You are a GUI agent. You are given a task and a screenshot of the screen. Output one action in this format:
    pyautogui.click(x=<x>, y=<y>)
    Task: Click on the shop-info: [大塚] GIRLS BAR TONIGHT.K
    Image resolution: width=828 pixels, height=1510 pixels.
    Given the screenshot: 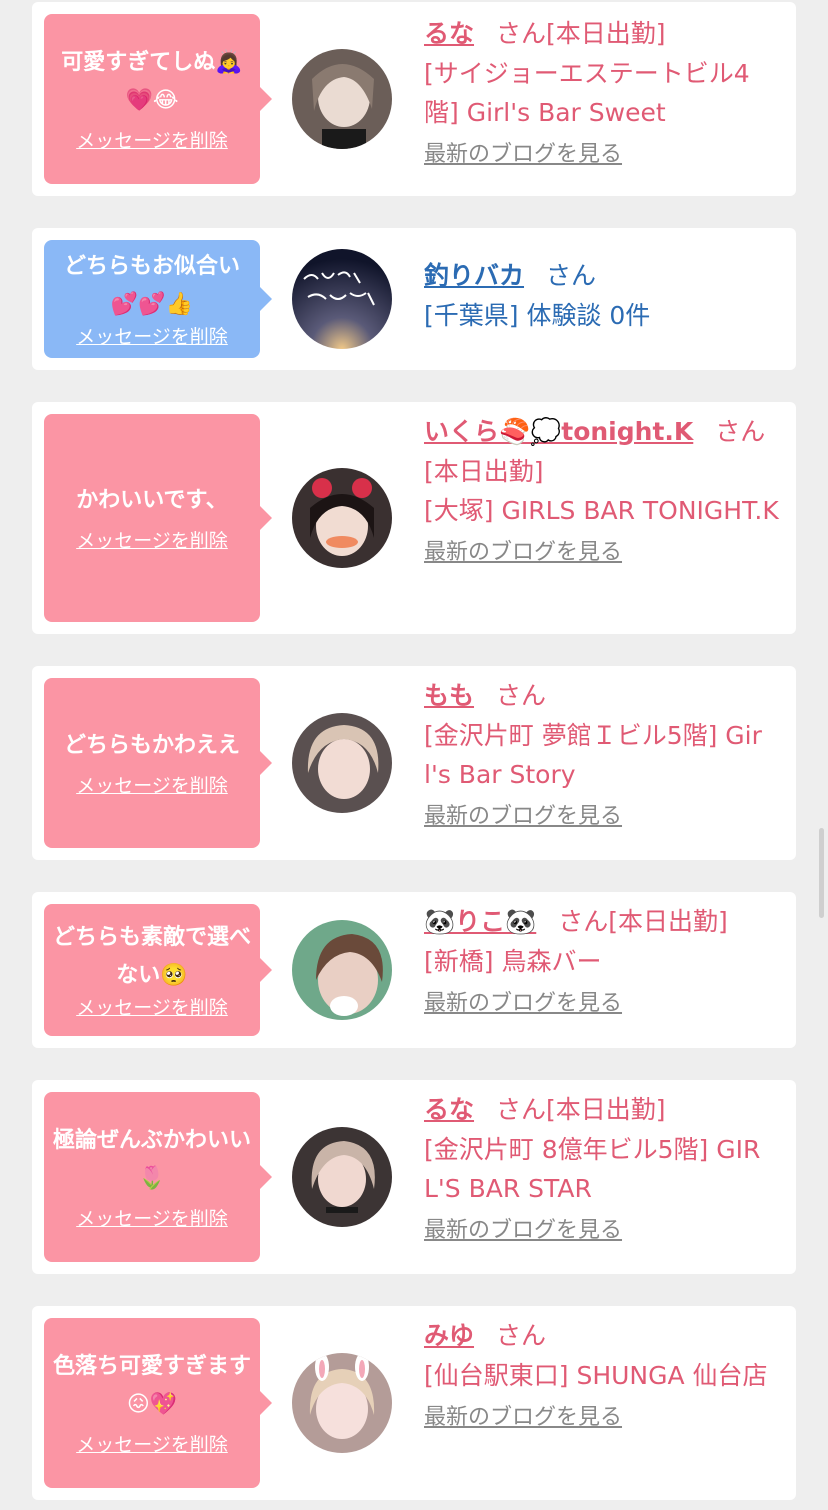 What is the action you would take?
    pyautogui.click(x=601, y=510)
    